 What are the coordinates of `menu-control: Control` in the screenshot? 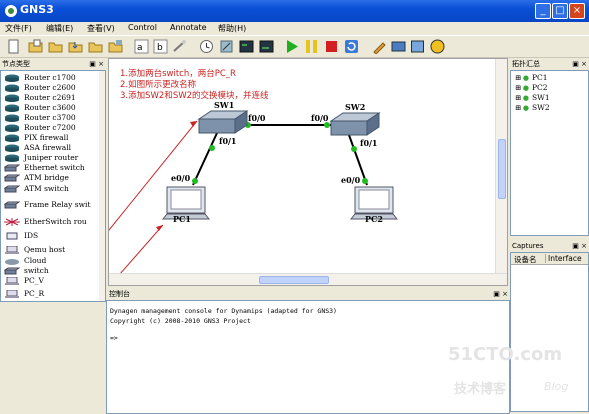 It's located at (142, 27).